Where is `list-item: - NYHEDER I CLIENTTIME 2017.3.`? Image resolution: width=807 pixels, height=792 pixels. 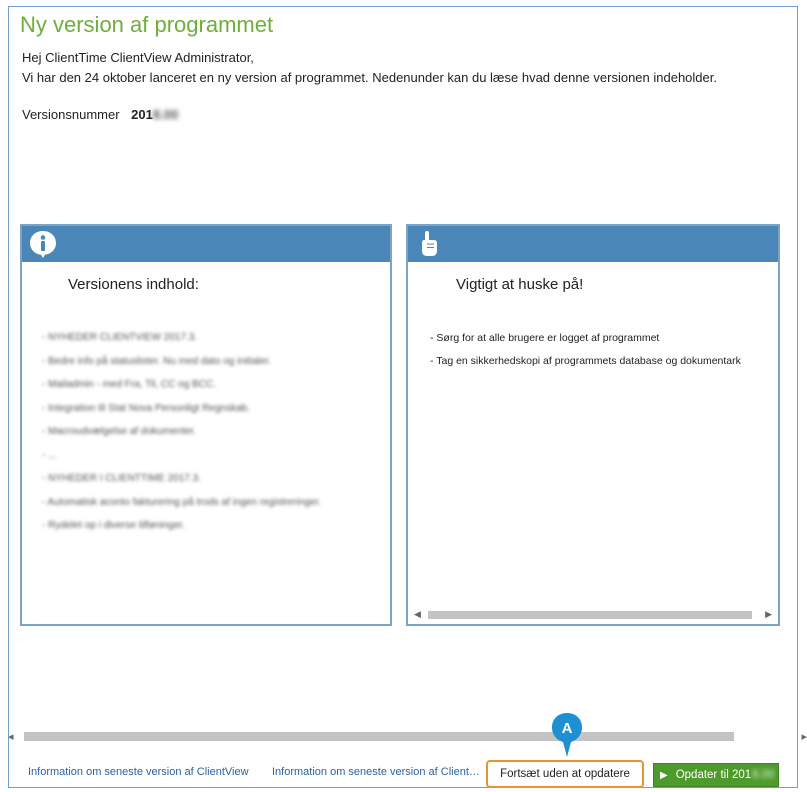 list-item: - NYHEDER I CLIENTTIME 2017.3. is located at coordinates (121, 478).